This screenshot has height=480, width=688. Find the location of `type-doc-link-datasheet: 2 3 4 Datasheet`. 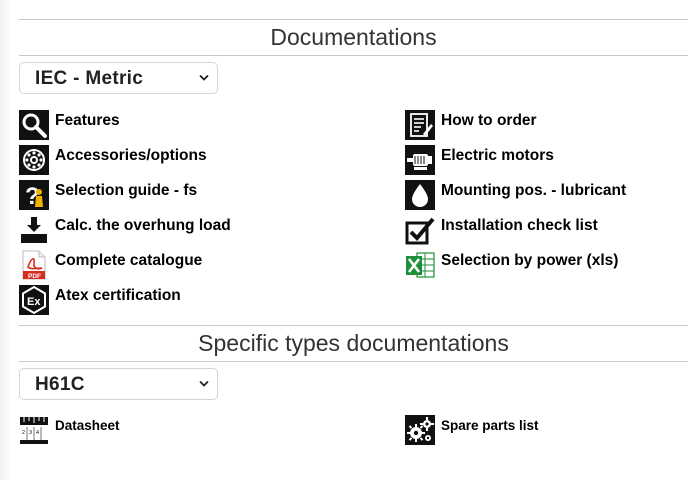

type-doc-link-datasheet: 2 3 4 Datasheet is located at coordinates (69, 430).